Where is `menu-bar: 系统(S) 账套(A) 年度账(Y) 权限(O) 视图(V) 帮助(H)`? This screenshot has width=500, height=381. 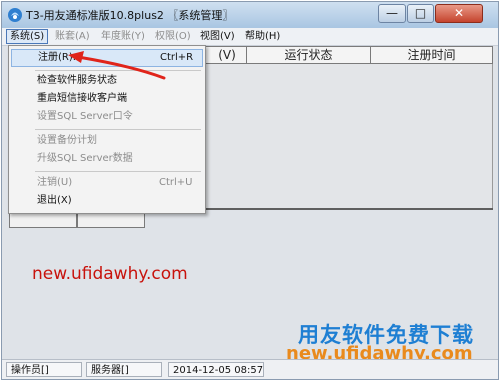
menu-bar: 系统(S) 账套(A) 年度账(Y) 权限(O) 视图(V) 帮助(H) is located at coordinates (250, 37).